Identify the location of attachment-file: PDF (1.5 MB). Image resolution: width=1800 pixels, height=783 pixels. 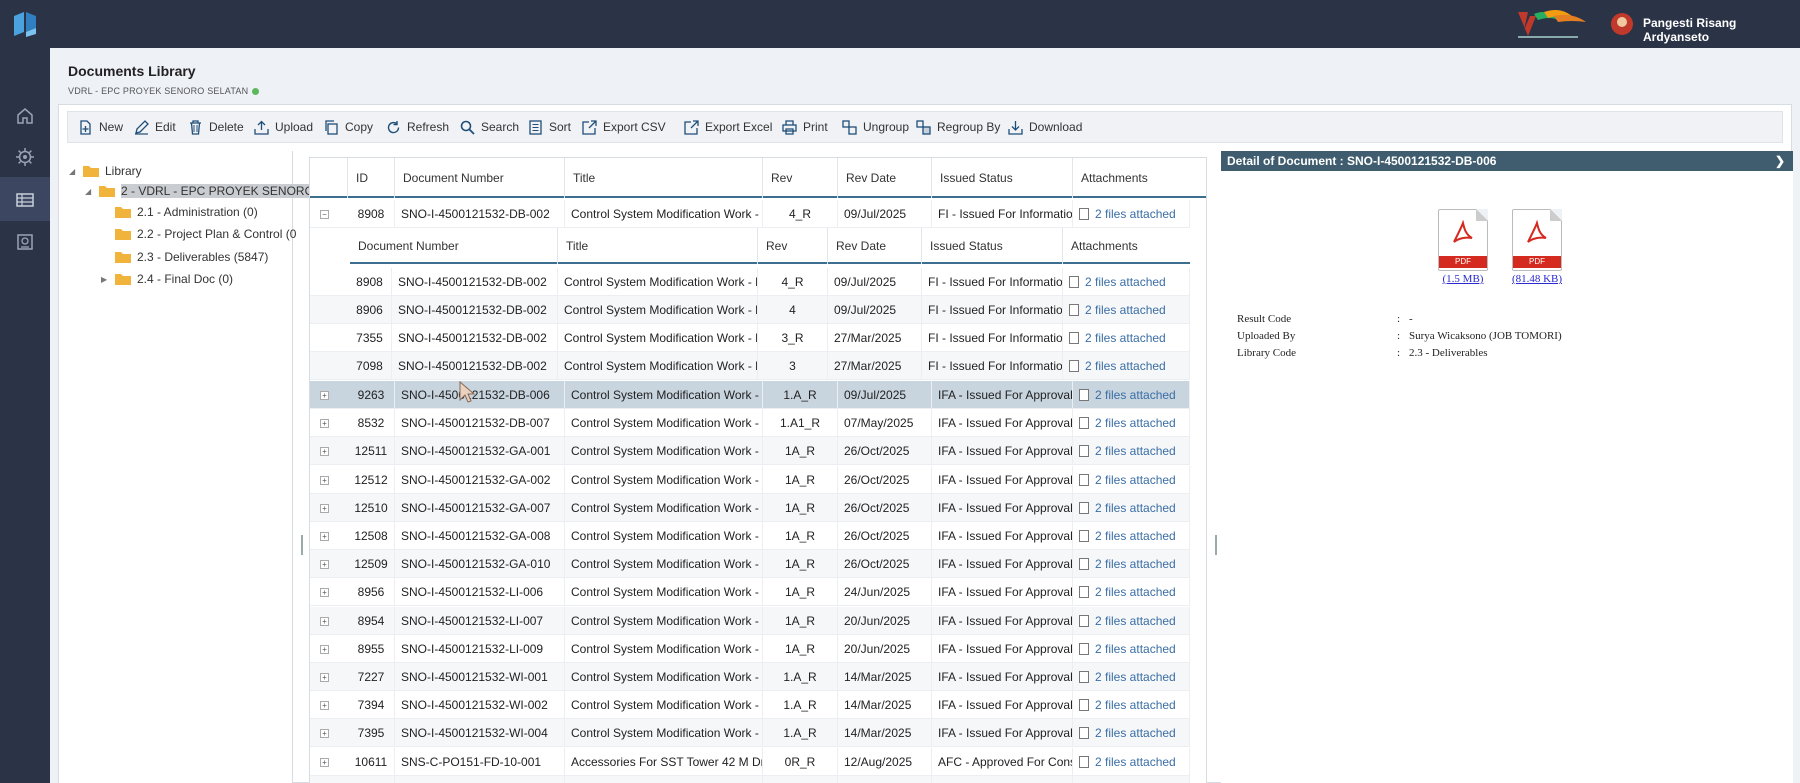
(1463, 247).